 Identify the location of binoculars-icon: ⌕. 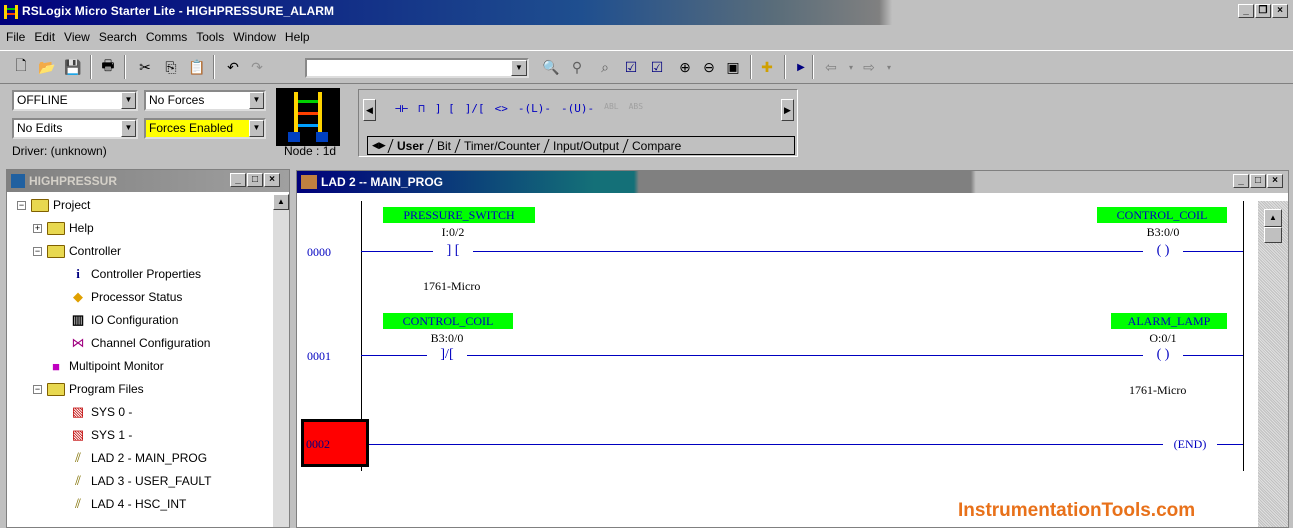
(605, 67).